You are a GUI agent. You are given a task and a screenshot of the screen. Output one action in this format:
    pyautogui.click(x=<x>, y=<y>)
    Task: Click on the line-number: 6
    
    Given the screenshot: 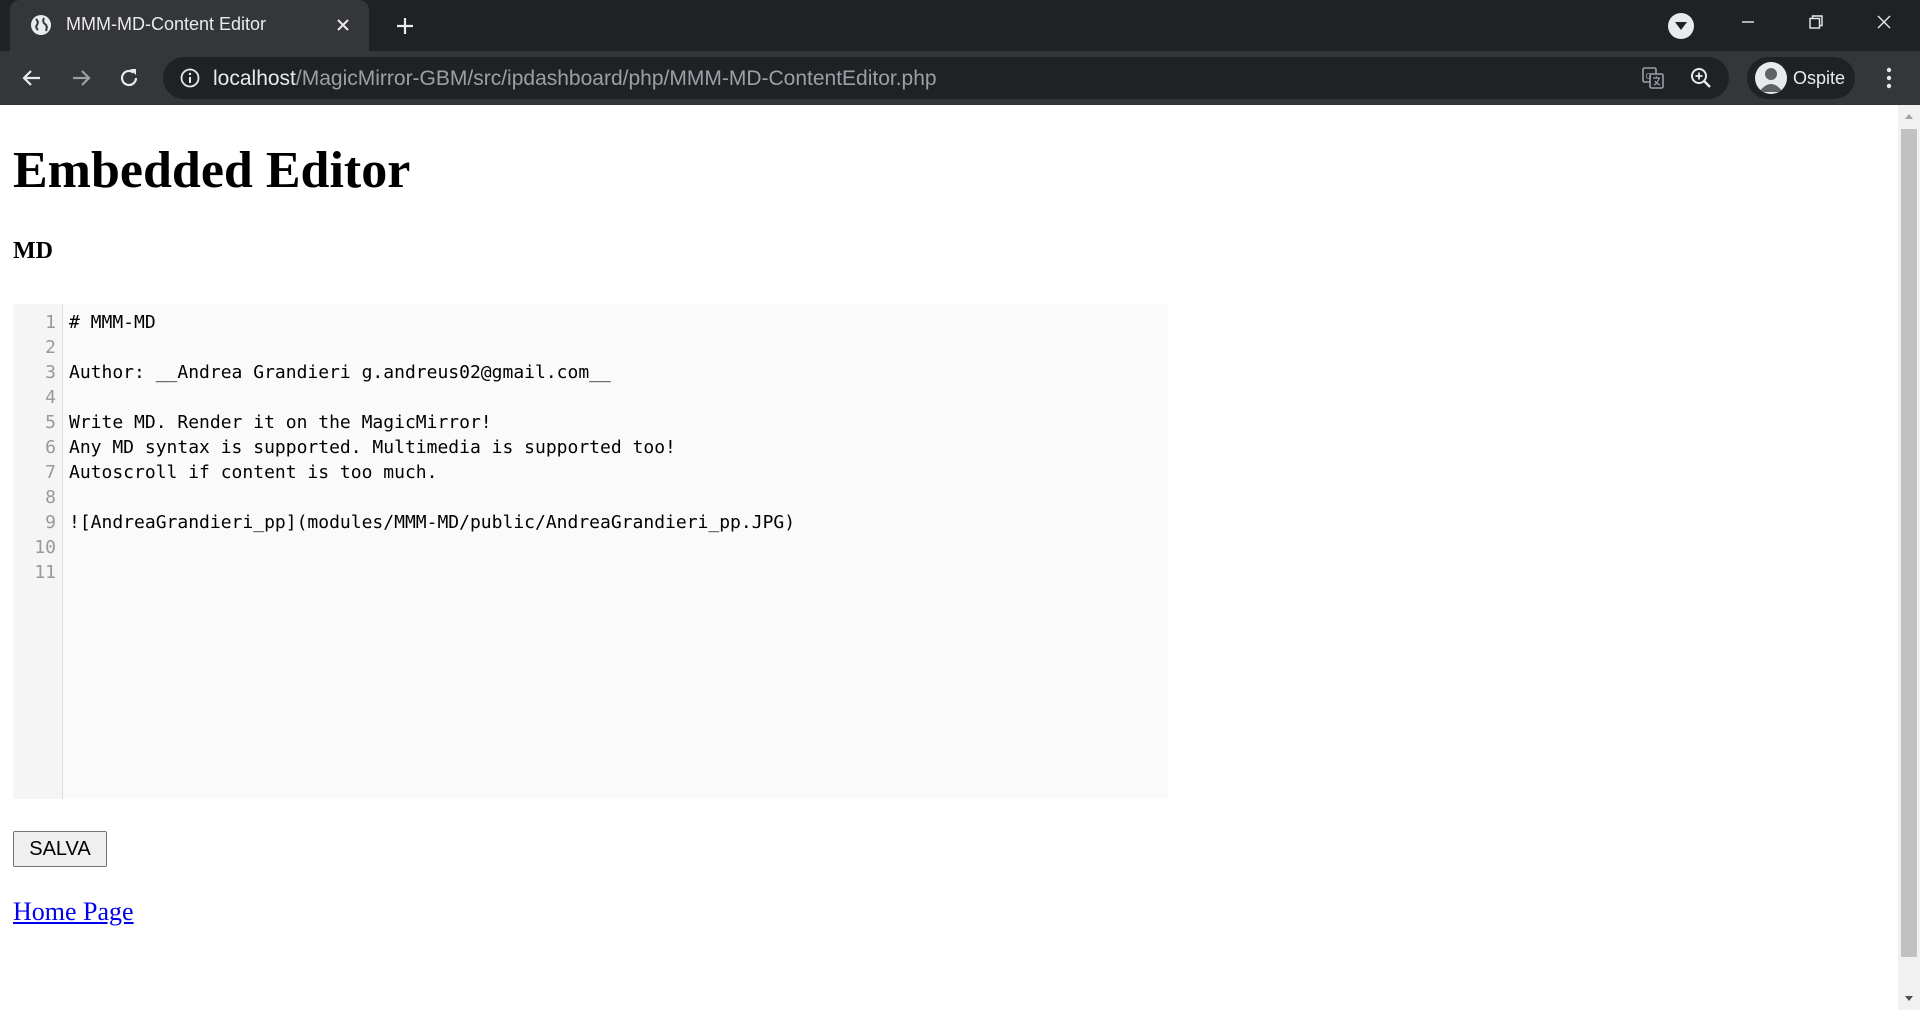 What is the action you would take?
    pyautogui.click(x=50, y=447)
    